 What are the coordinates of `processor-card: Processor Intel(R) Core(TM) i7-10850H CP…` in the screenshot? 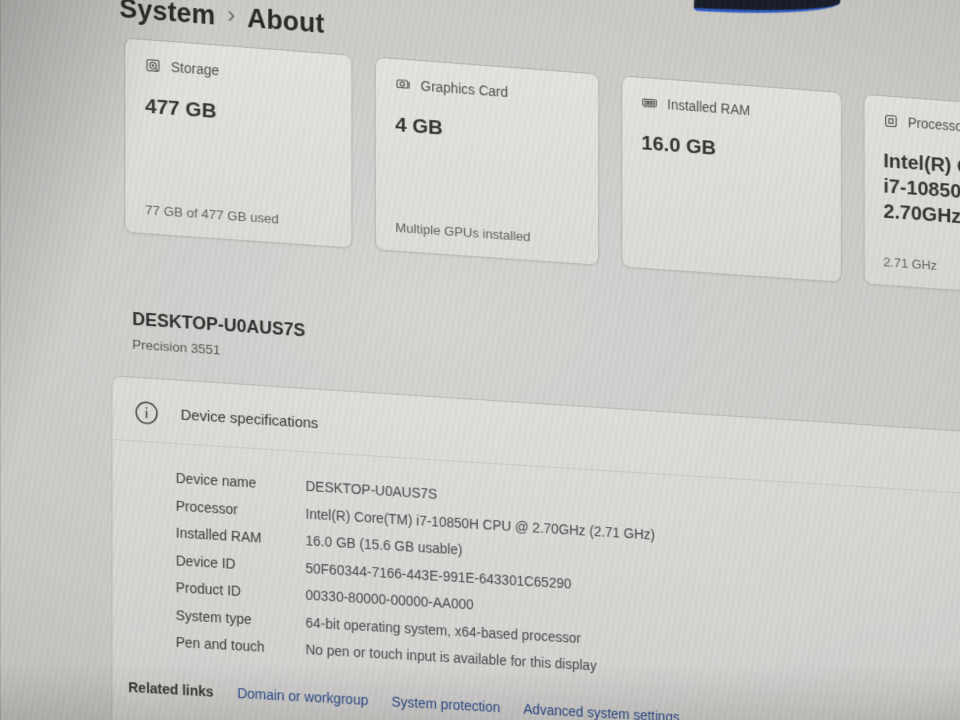 It's located at (911, 196).